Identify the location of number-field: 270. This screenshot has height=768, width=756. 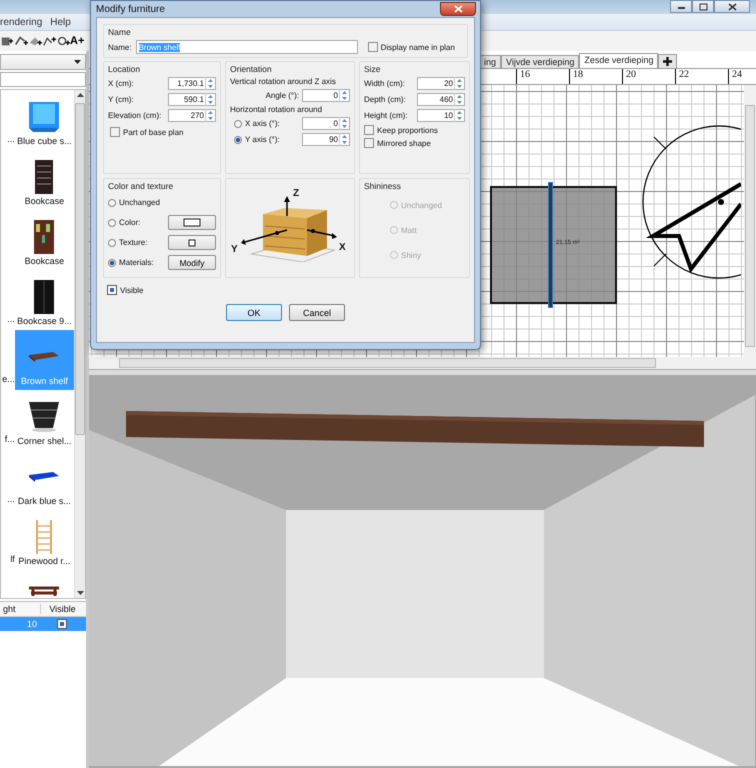
(192, 115).